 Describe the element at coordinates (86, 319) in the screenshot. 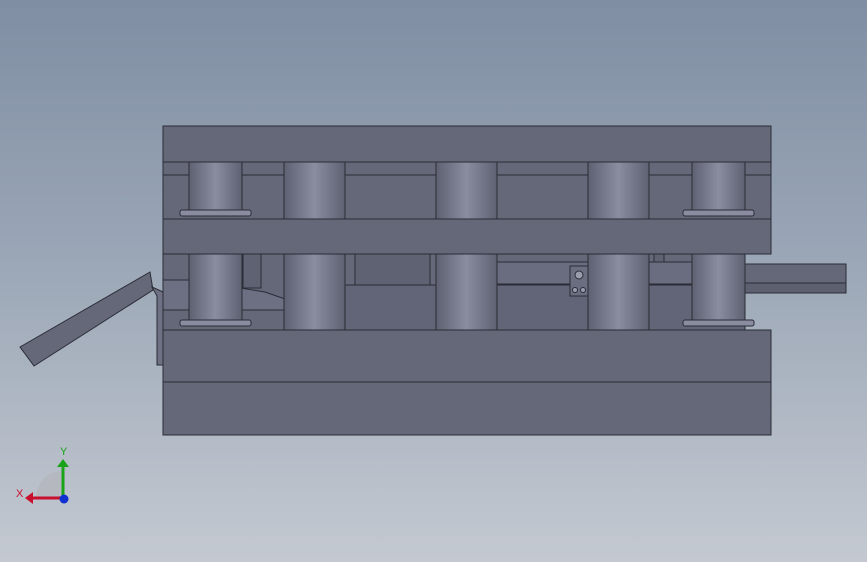

I see `feed-chute` at that location.